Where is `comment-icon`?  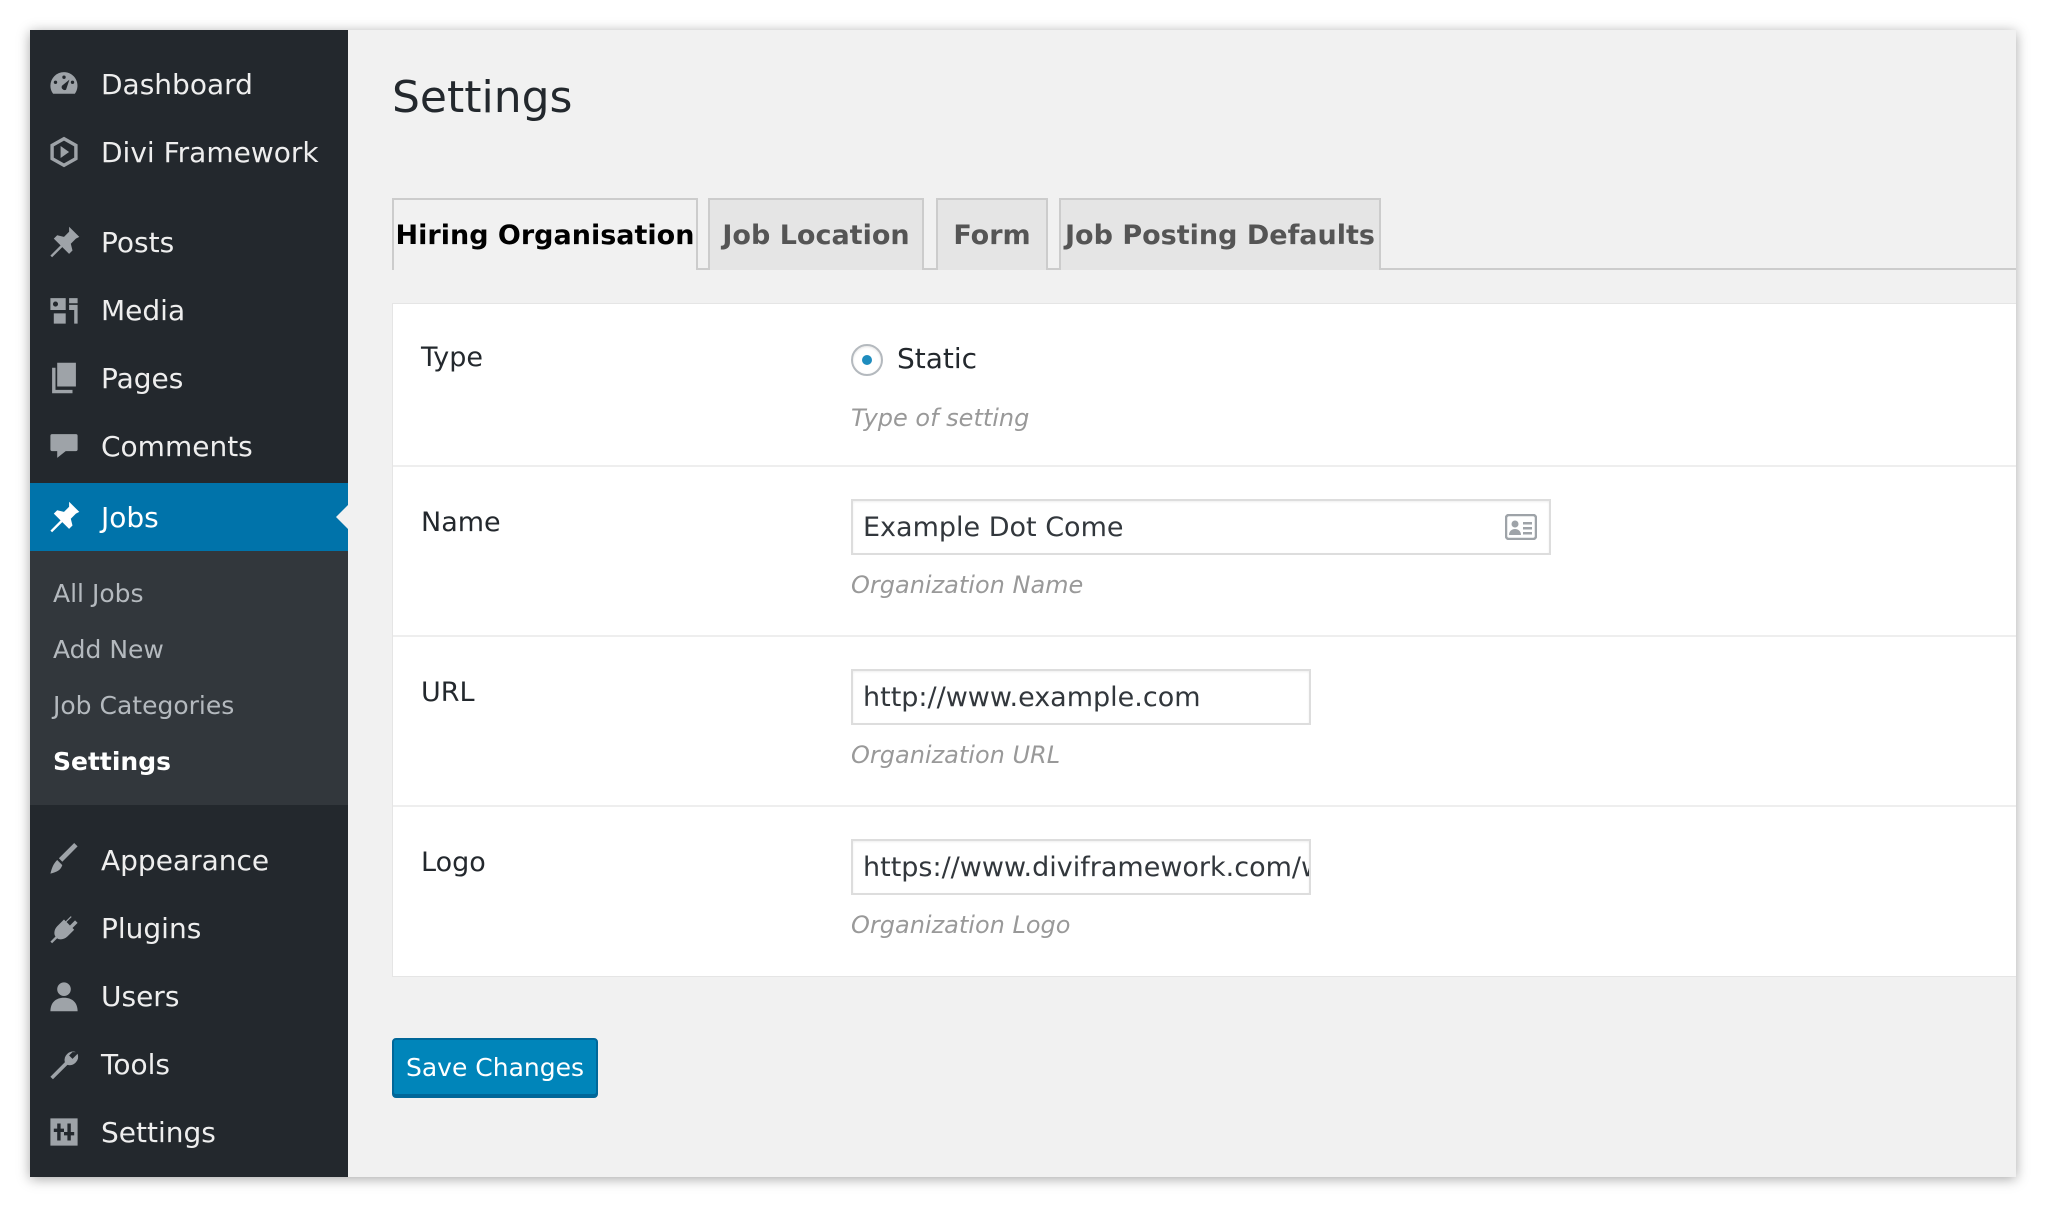 comment-icon is located at coordinates (64, 446).